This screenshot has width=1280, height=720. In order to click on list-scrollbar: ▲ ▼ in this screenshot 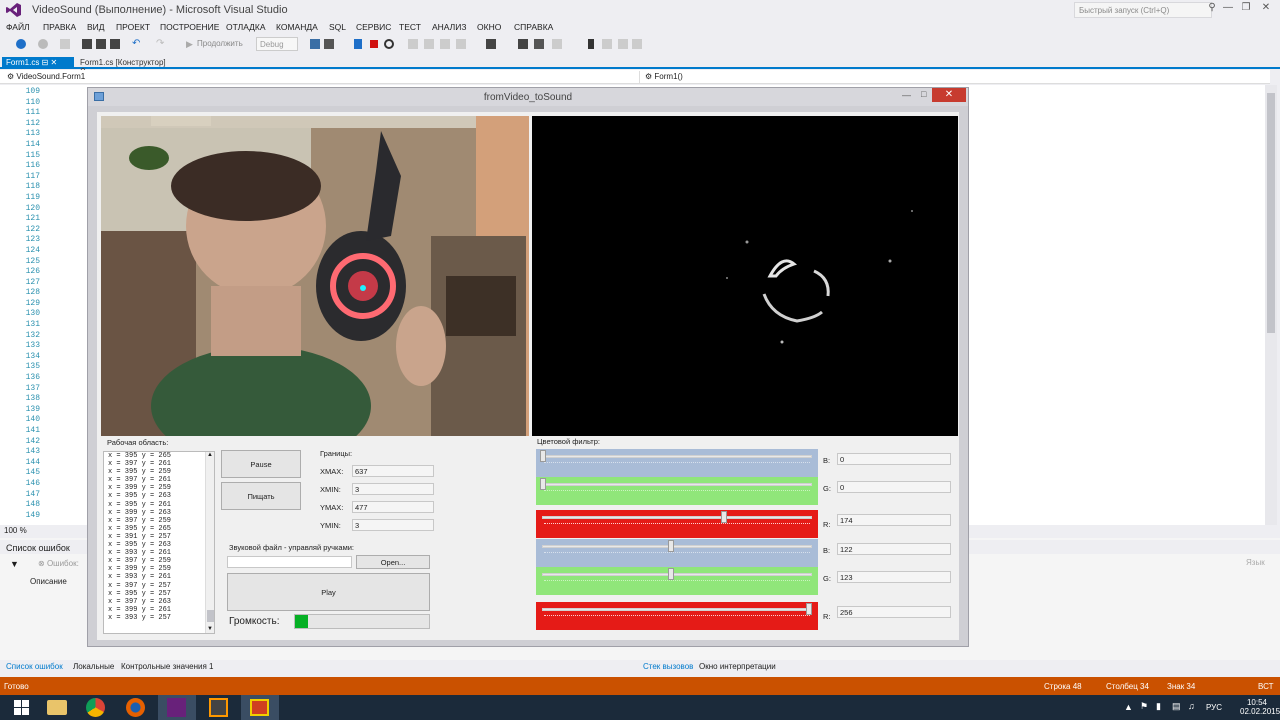, I will do `click(209, 542)`.